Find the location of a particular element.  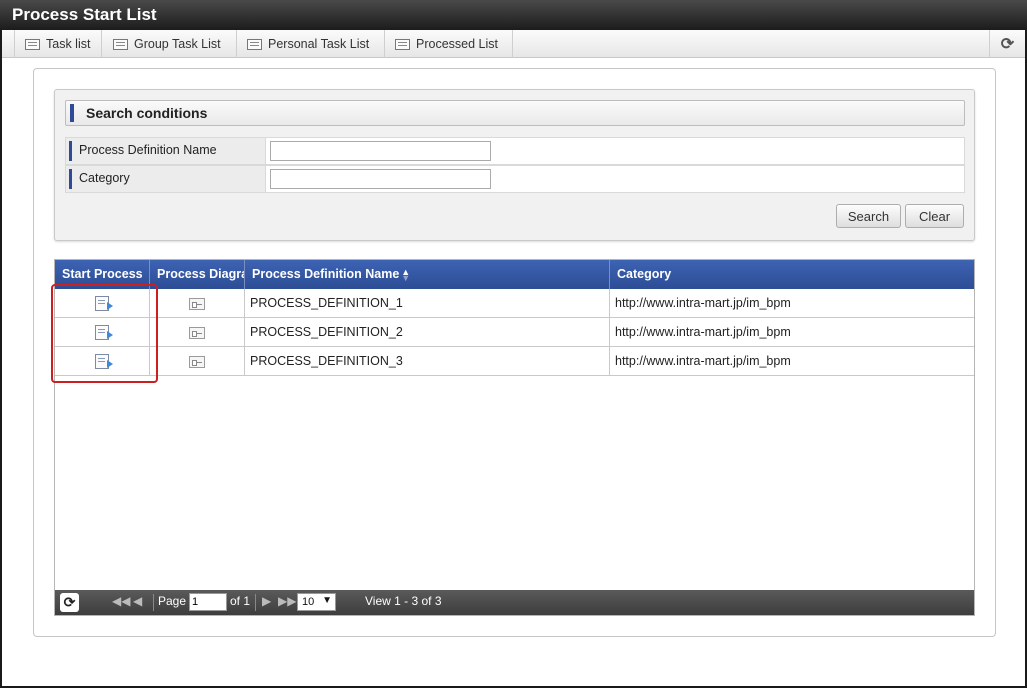

rows-per-page-value: 10 is located at coordinates (308, 602).